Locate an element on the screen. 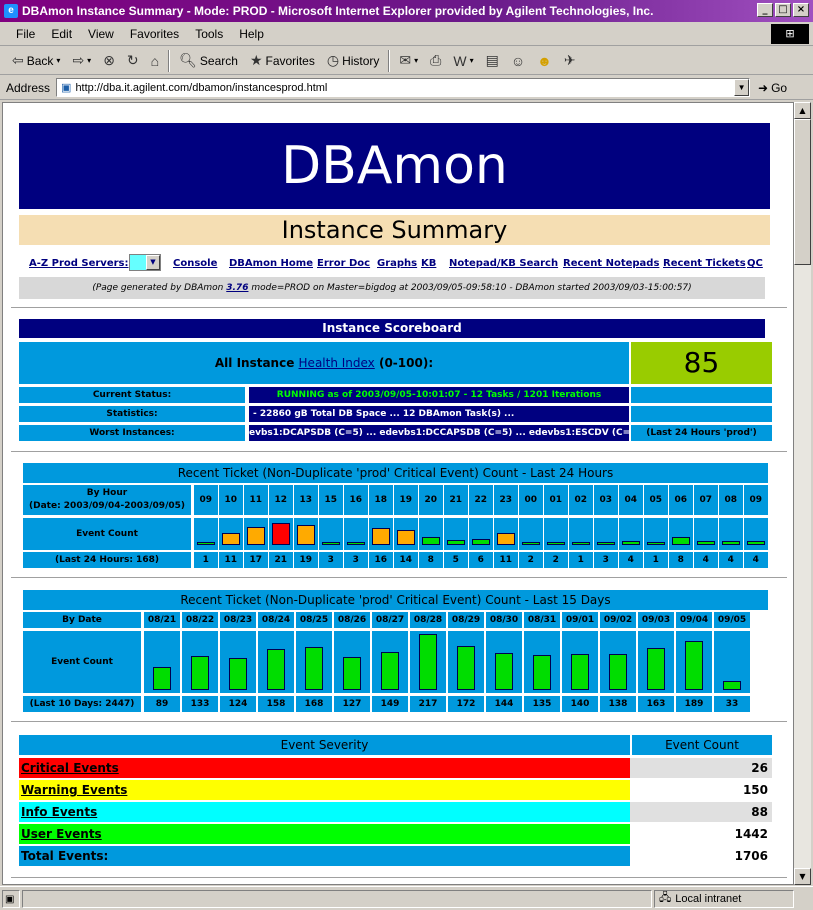  go-button: ➜ Go is located at coordinates (772, 88).